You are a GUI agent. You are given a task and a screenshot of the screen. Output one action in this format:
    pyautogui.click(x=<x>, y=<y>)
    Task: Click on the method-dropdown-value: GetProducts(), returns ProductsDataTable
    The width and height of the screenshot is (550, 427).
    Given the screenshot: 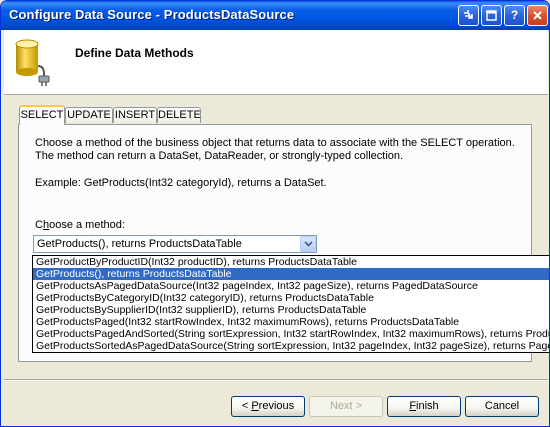 What is the action you would take?
    pyautogui.click(x=139, y=244)
    